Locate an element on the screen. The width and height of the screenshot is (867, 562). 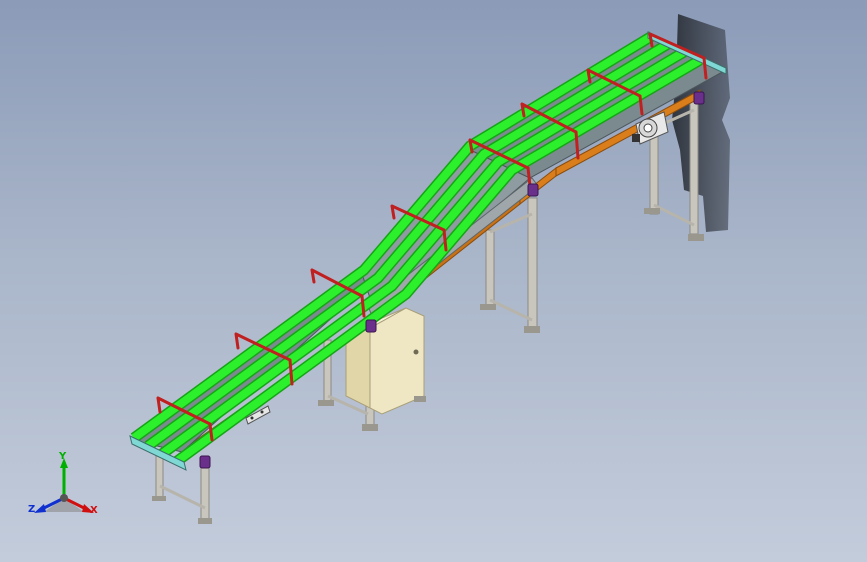
triad-x-label: X is located at coordinates (94, 510).